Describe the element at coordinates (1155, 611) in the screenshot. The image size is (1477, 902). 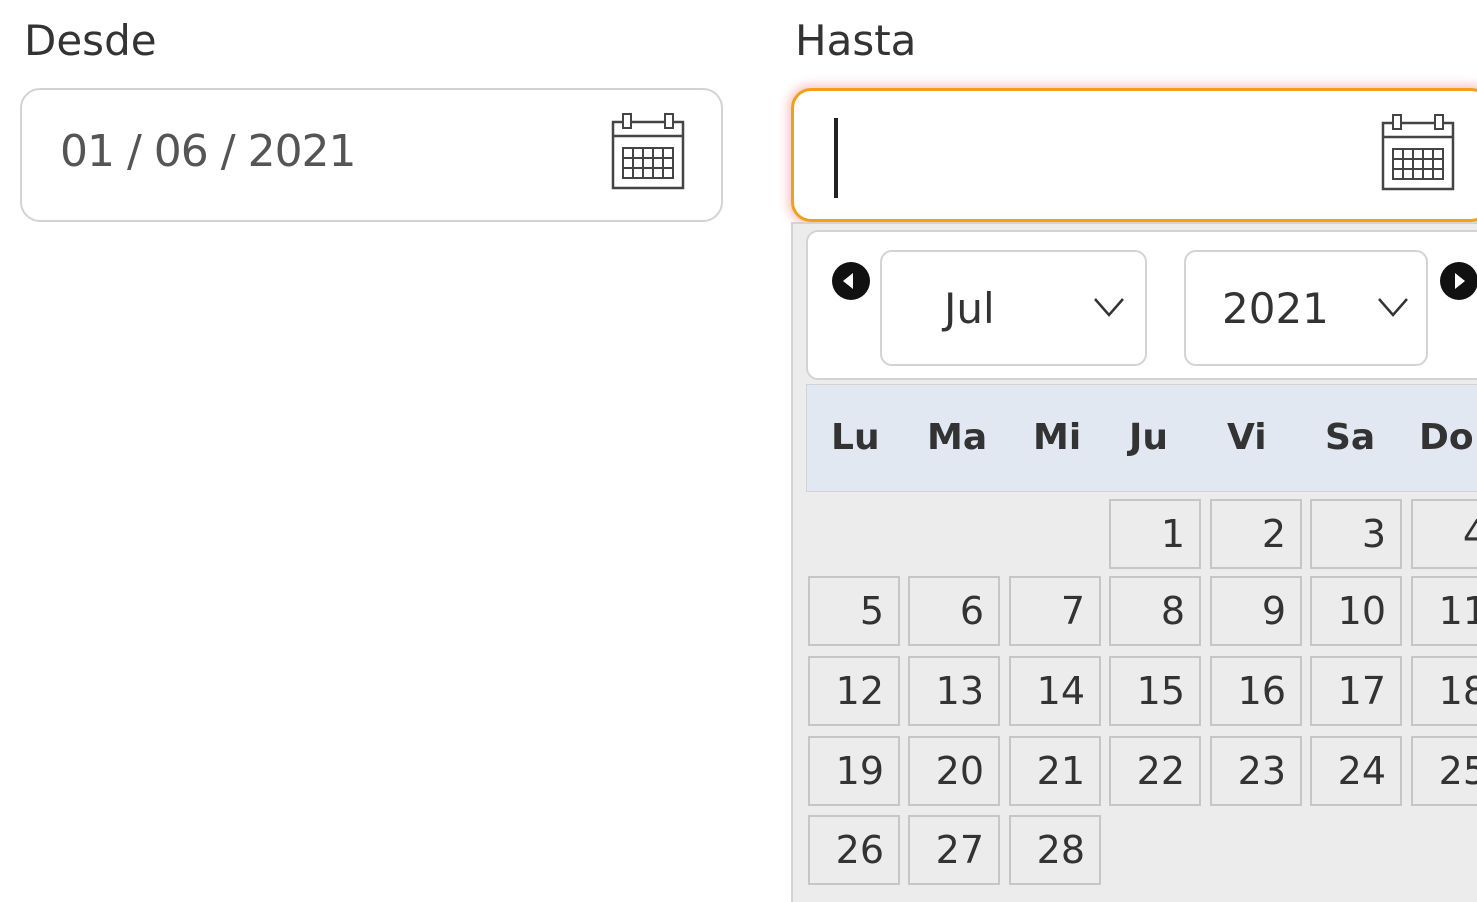
I see `day-cell: 8` at that location.